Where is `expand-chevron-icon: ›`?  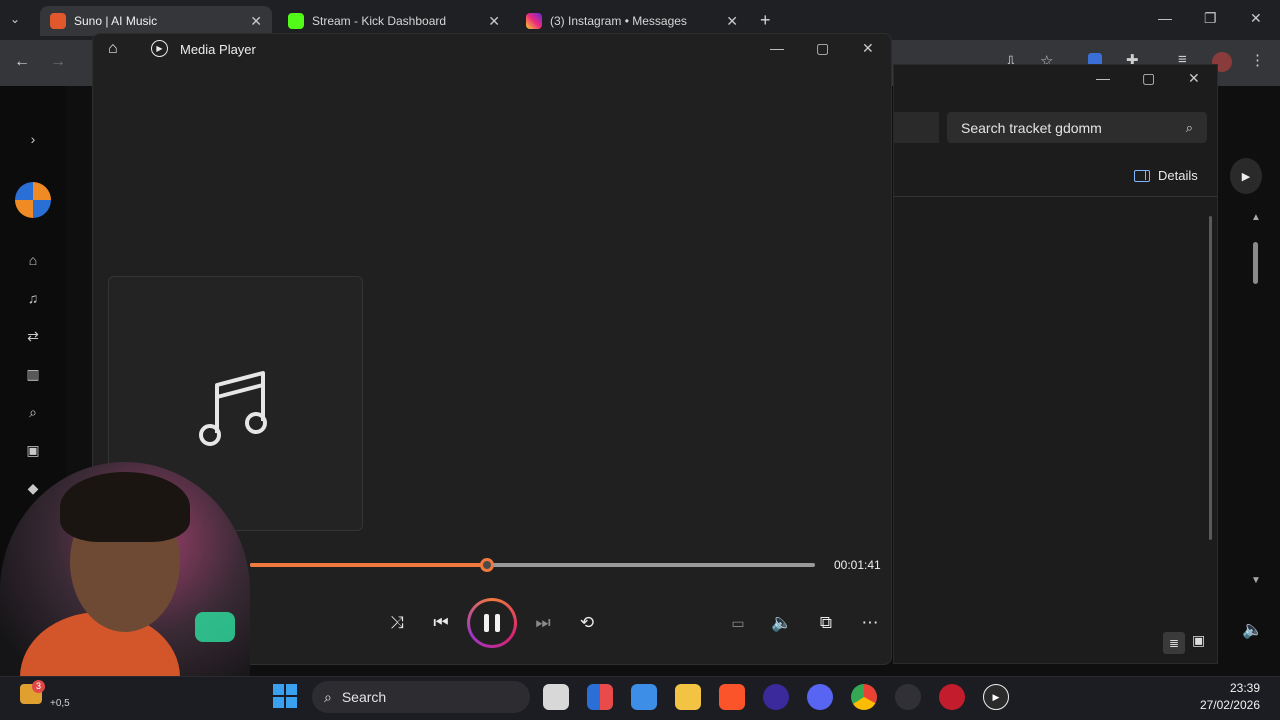 expand-chevron-icon: › is located at coordinates (33, 139).